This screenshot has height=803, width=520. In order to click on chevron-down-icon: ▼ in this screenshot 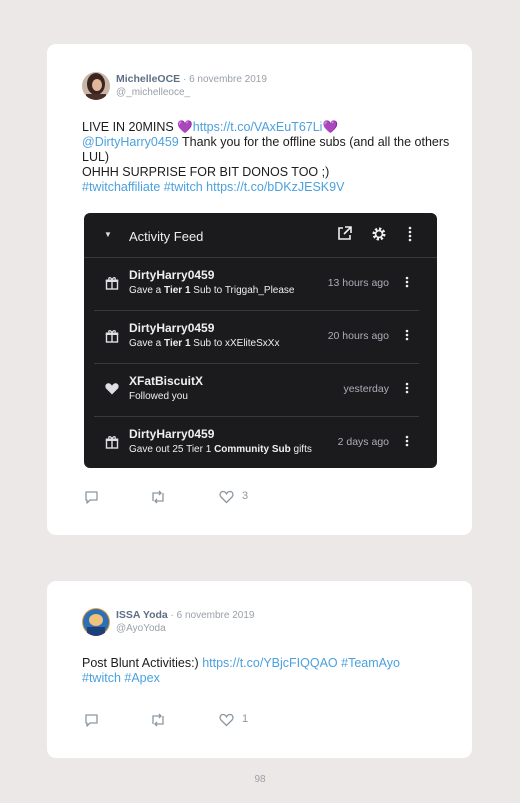, I will do `click(108, 234)`.